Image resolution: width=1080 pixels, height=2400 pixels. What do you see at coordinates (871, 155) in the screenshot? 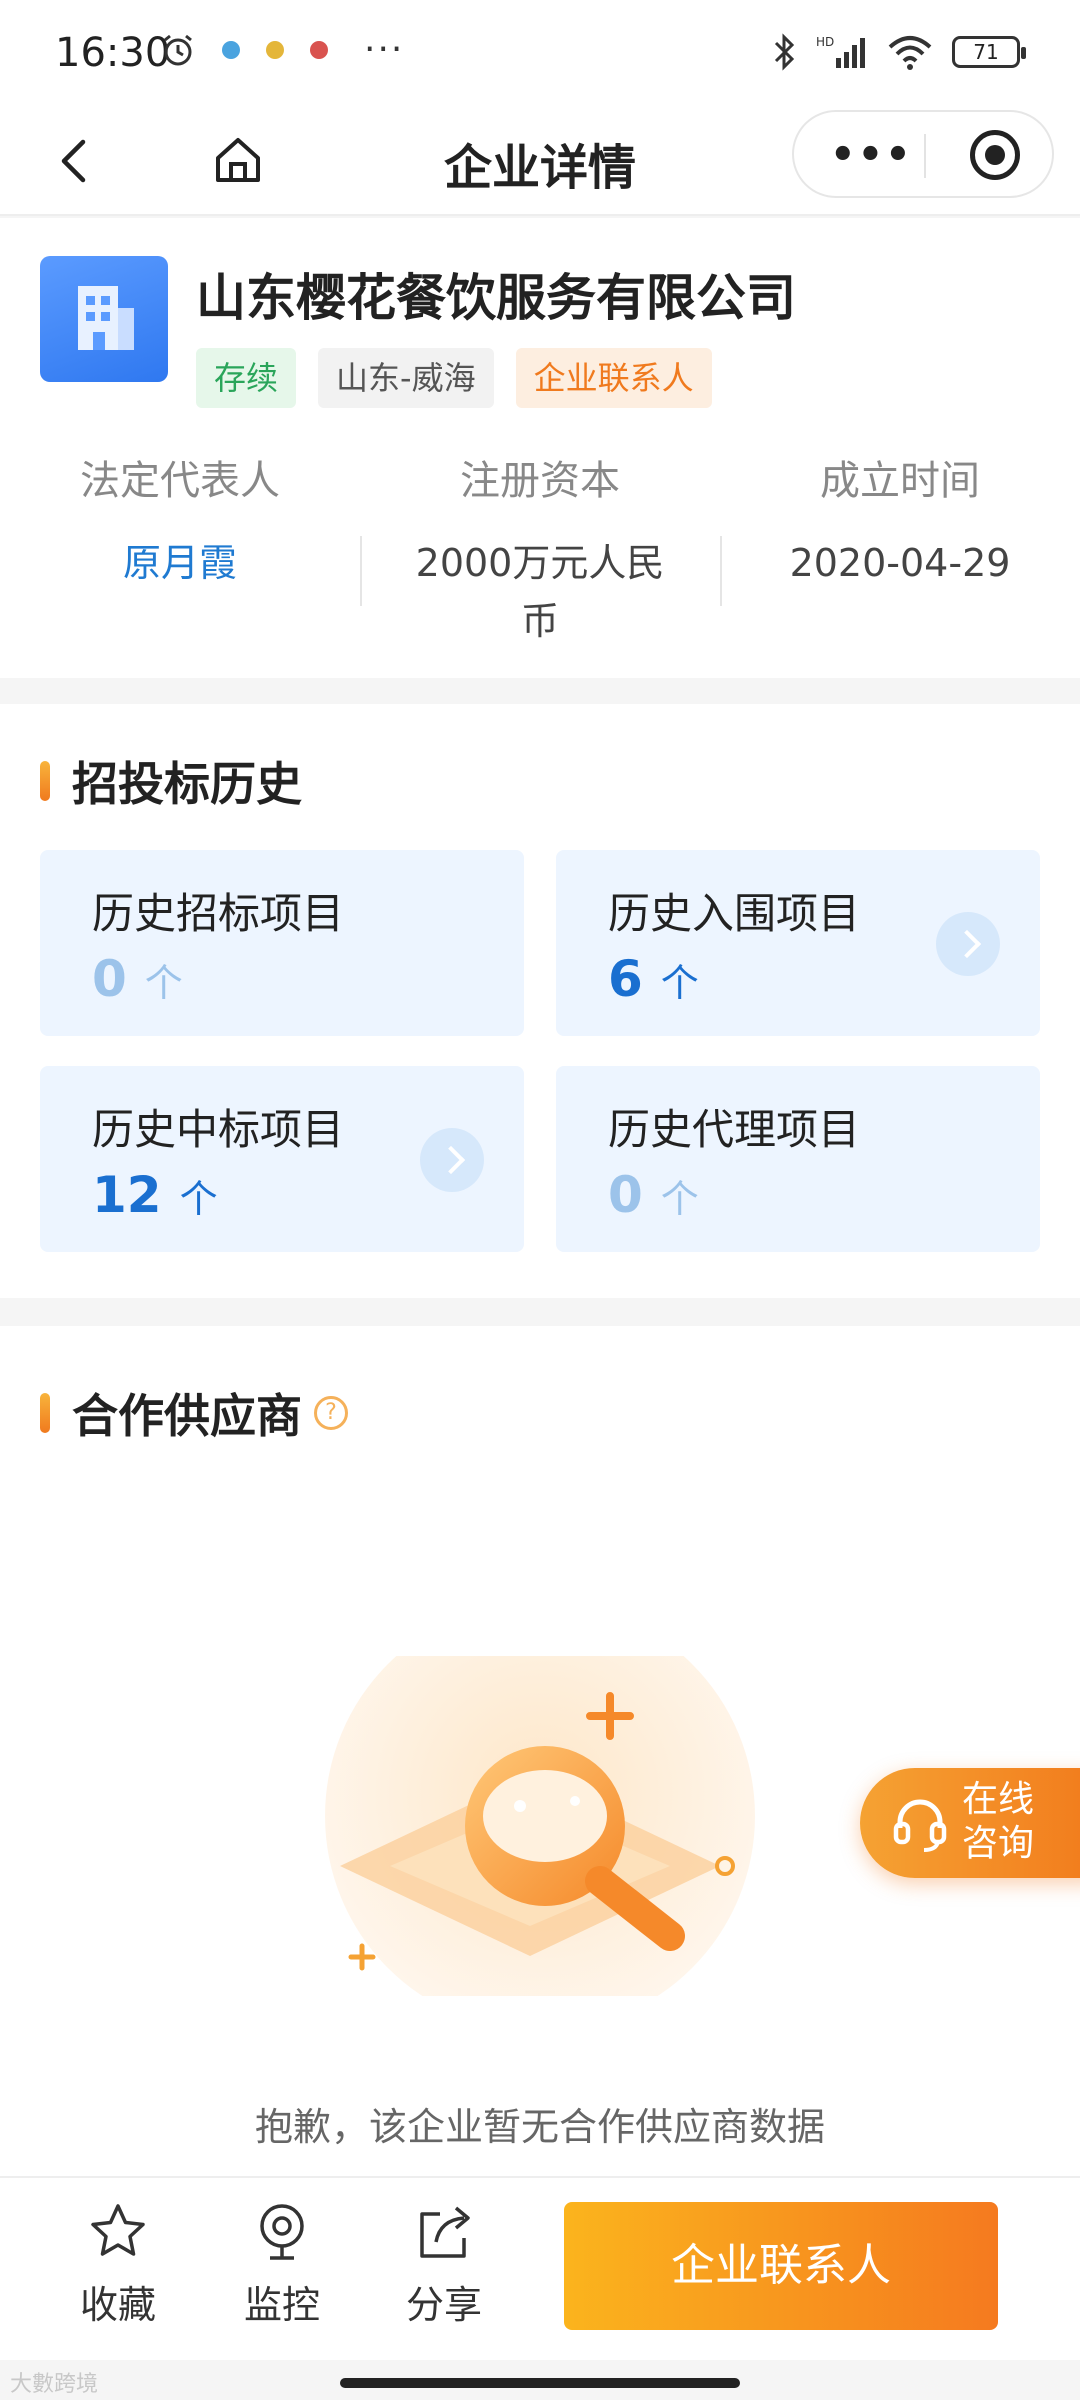
I see `more-menu-button: •••` at bounding box center [871, 155].